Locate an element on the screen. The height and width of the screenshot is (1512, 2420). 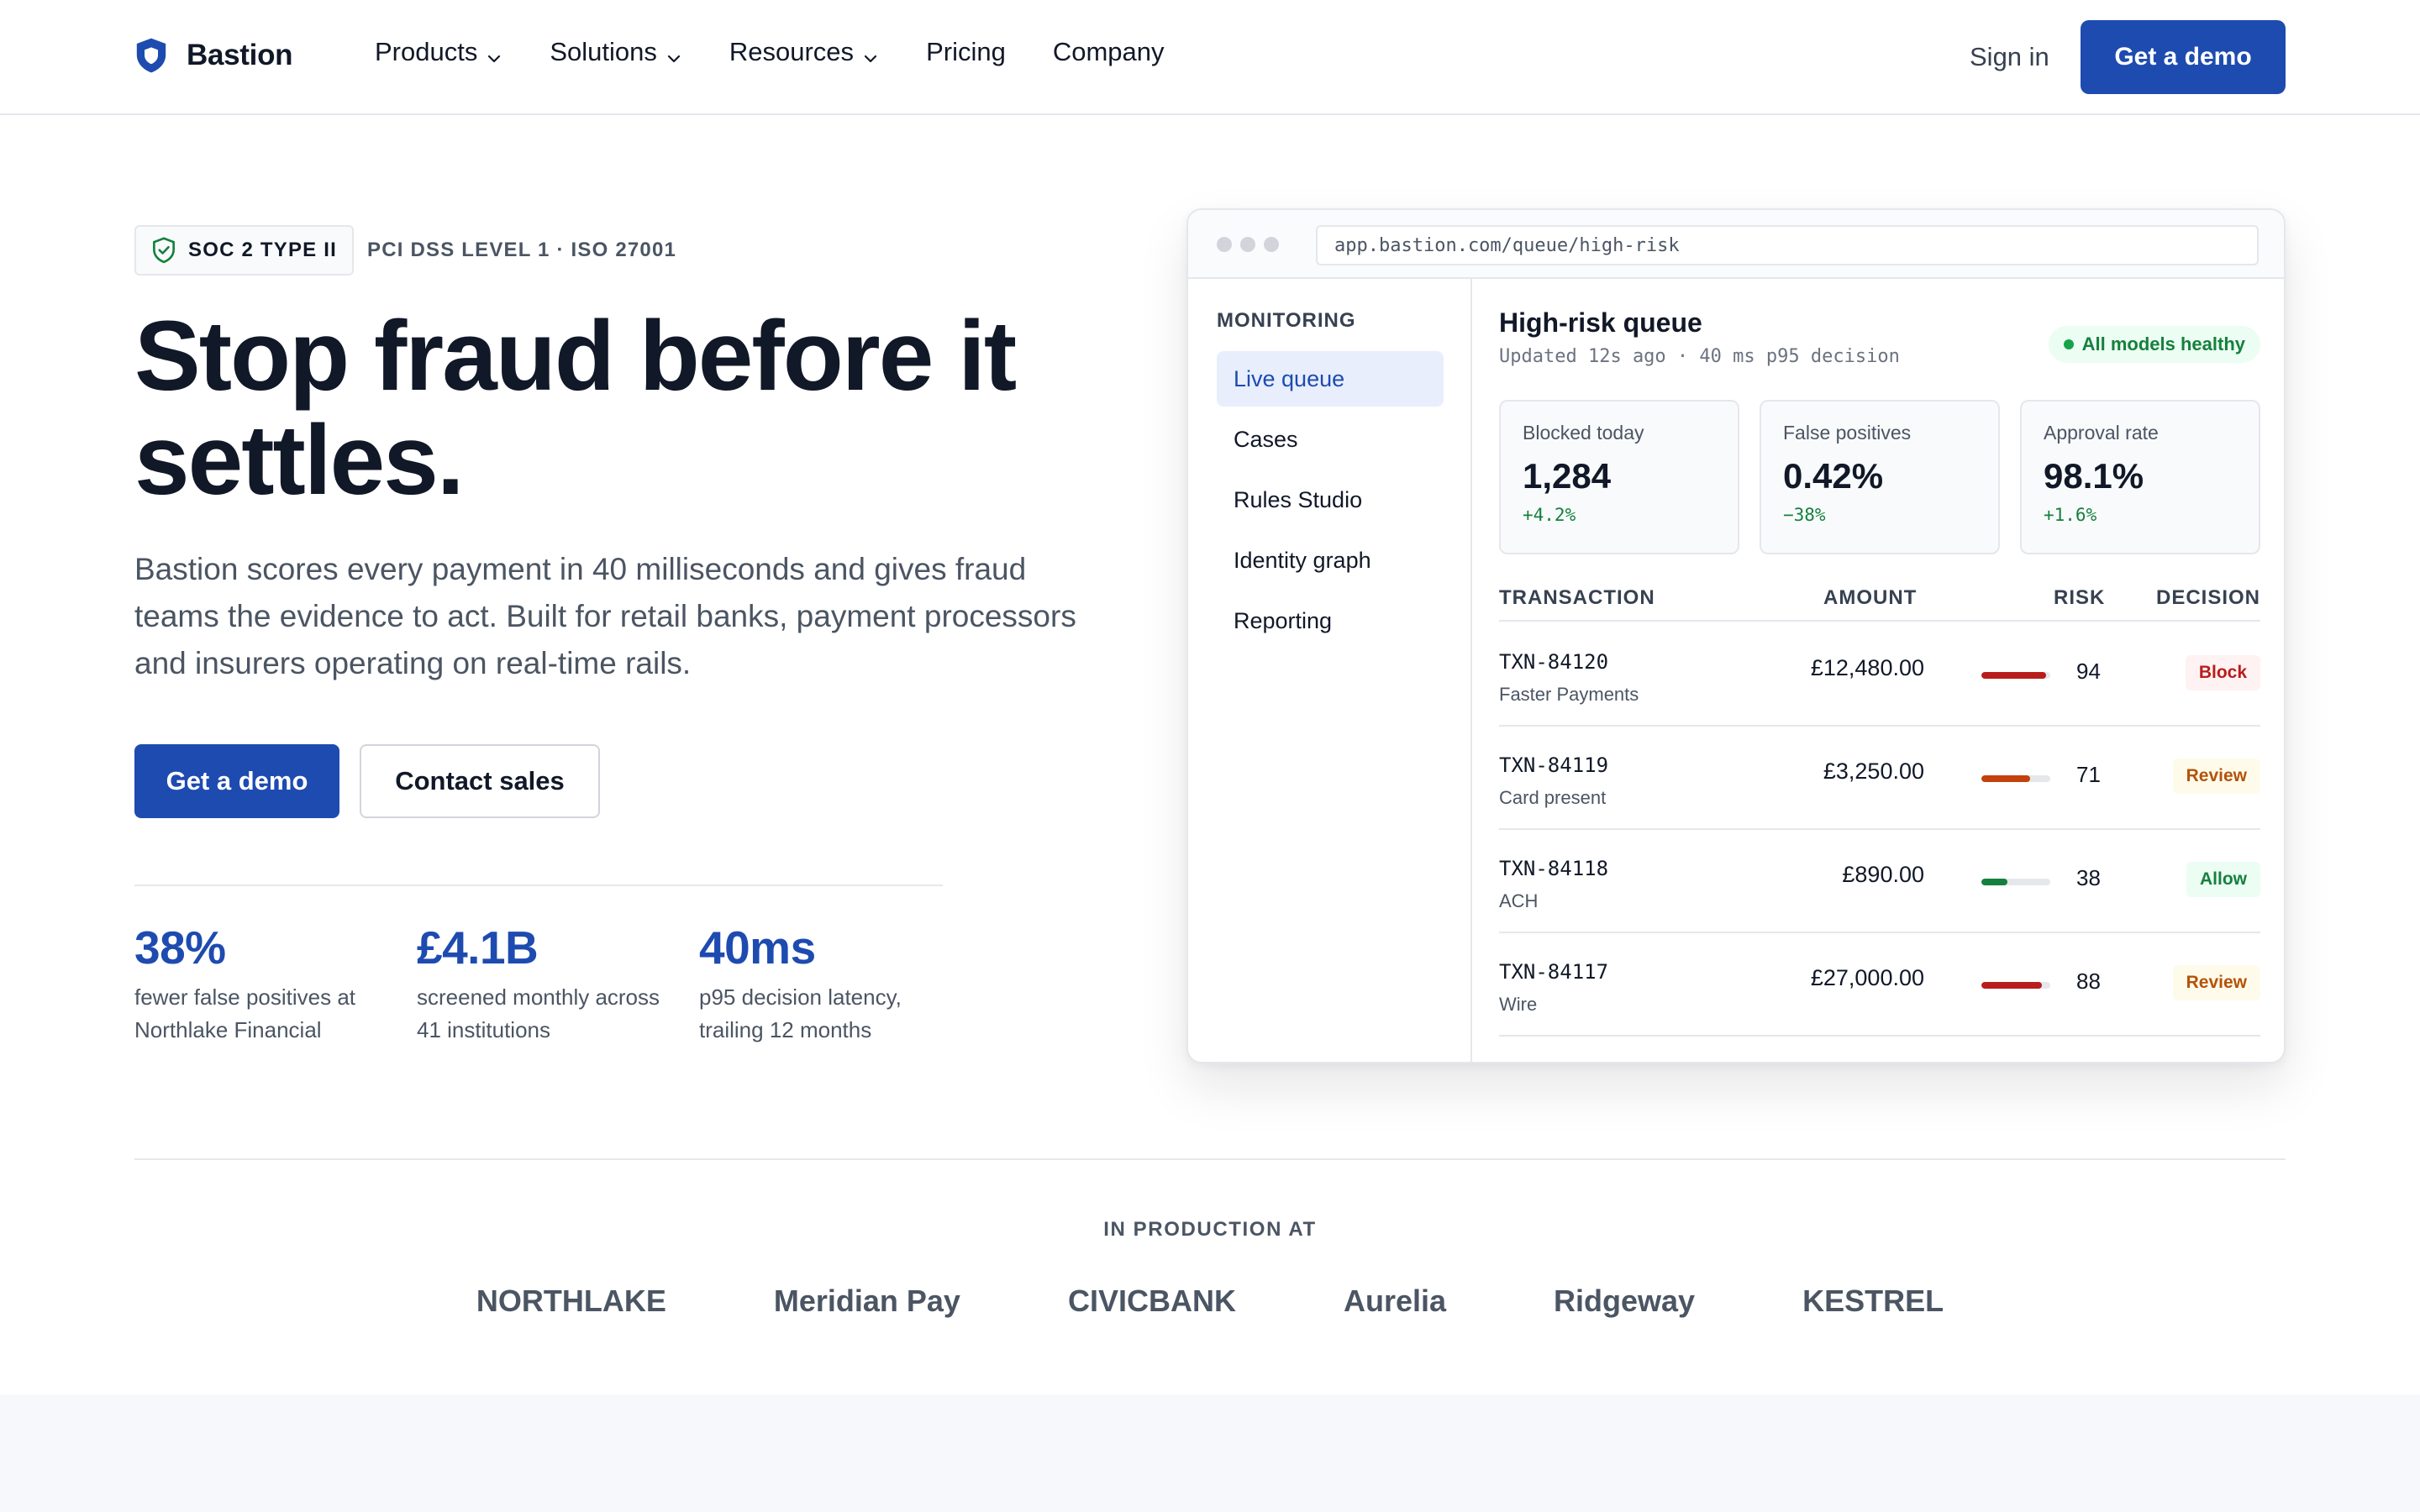
customers-label: IN PRODUCTION AT is located at coordinates (1210, 1229).